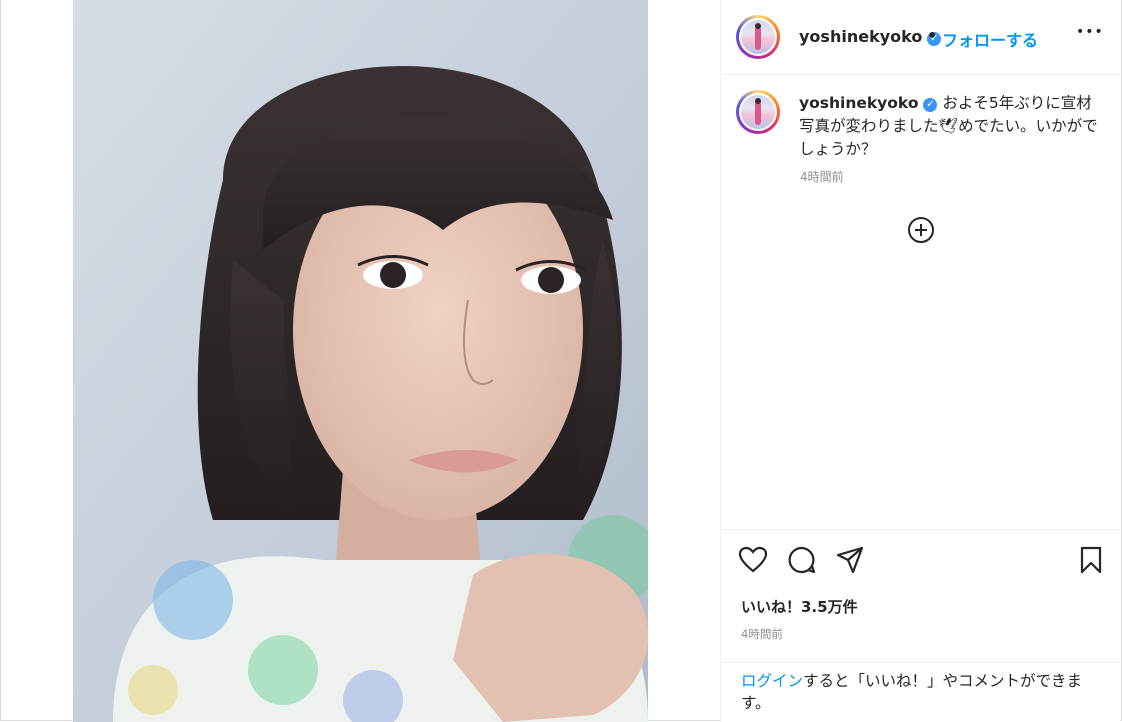 The height and width of the screenshot is (722, 1122). Describe the element at coordinates (921, 662) in the screenshot. I see `bottom-divider` at that location.